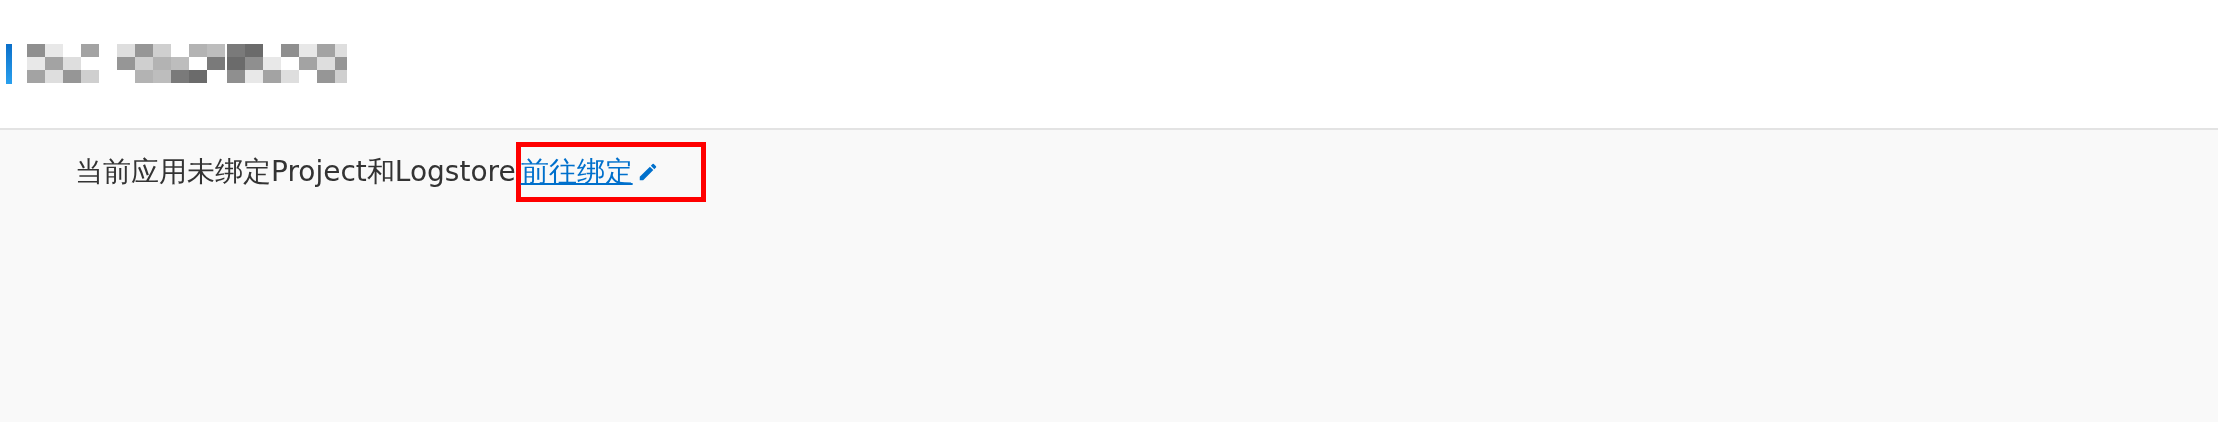 The width and height of the screenshot is (2218, 422). Describe the element at coordinates (9, 64) in the screenshot. I see `accent-bar` at that location.